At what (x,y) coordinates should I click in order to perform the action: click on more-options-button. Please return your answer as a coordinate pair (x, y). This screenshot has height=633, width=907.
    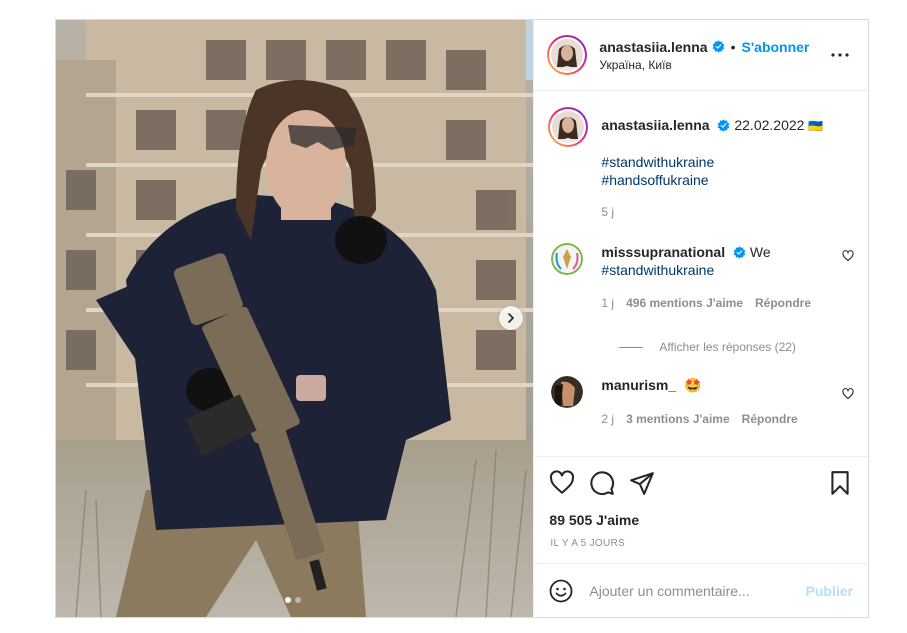
    Looking at the image, I should click on (840, 55).